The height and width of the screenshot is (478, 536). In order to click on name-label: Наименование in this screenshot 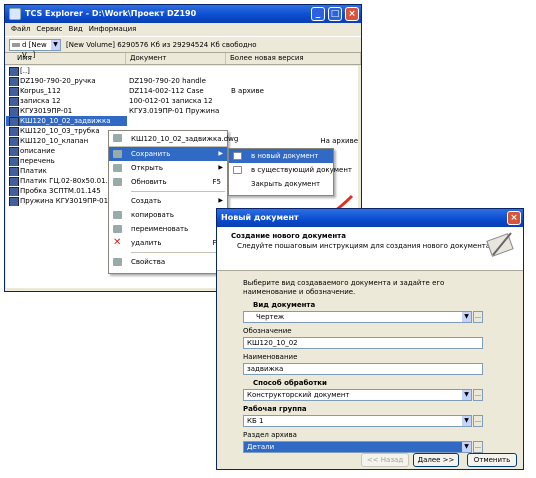, I will do `click(270, 357)`.